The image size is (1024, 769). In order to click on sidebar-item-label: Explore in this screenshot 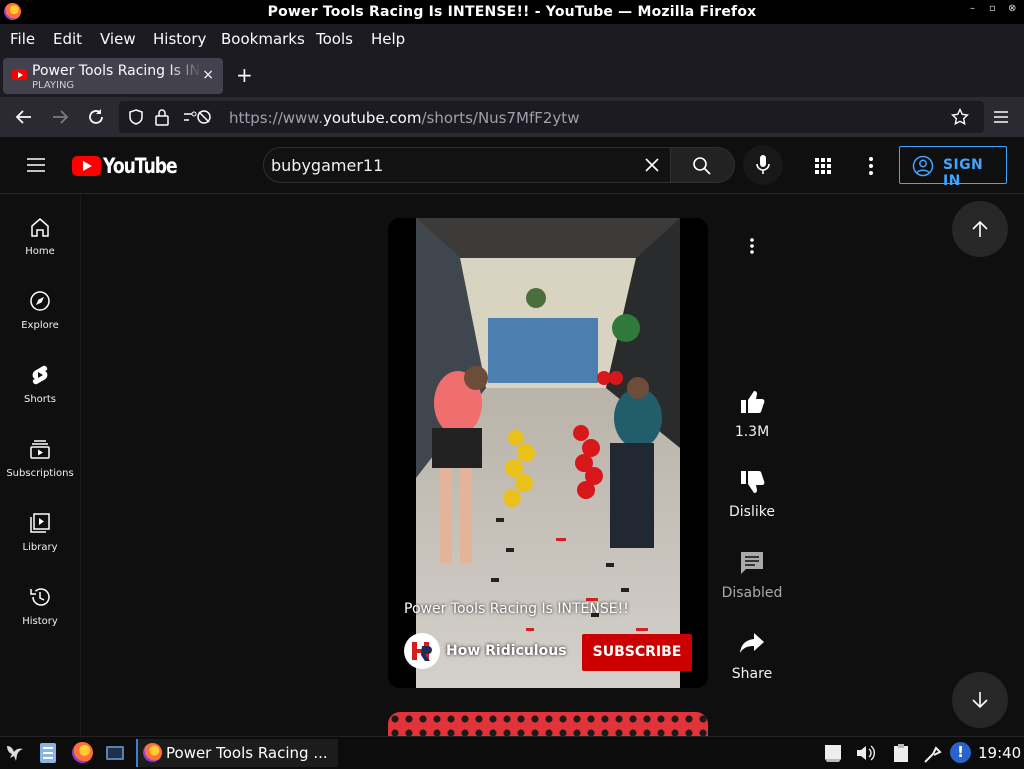, I will do `click(40, 325)`.